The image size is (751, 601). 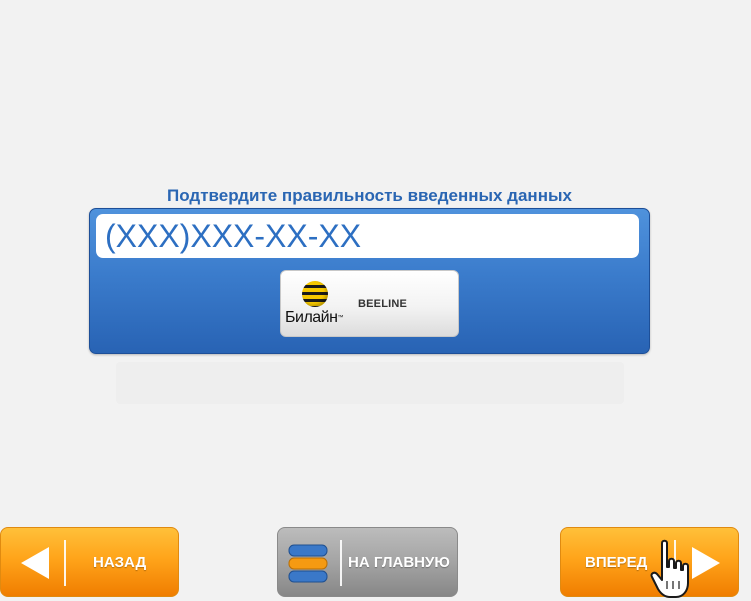 I want to click on operator-card: Билайн™ BEELINE, so click(x=369, y=303).